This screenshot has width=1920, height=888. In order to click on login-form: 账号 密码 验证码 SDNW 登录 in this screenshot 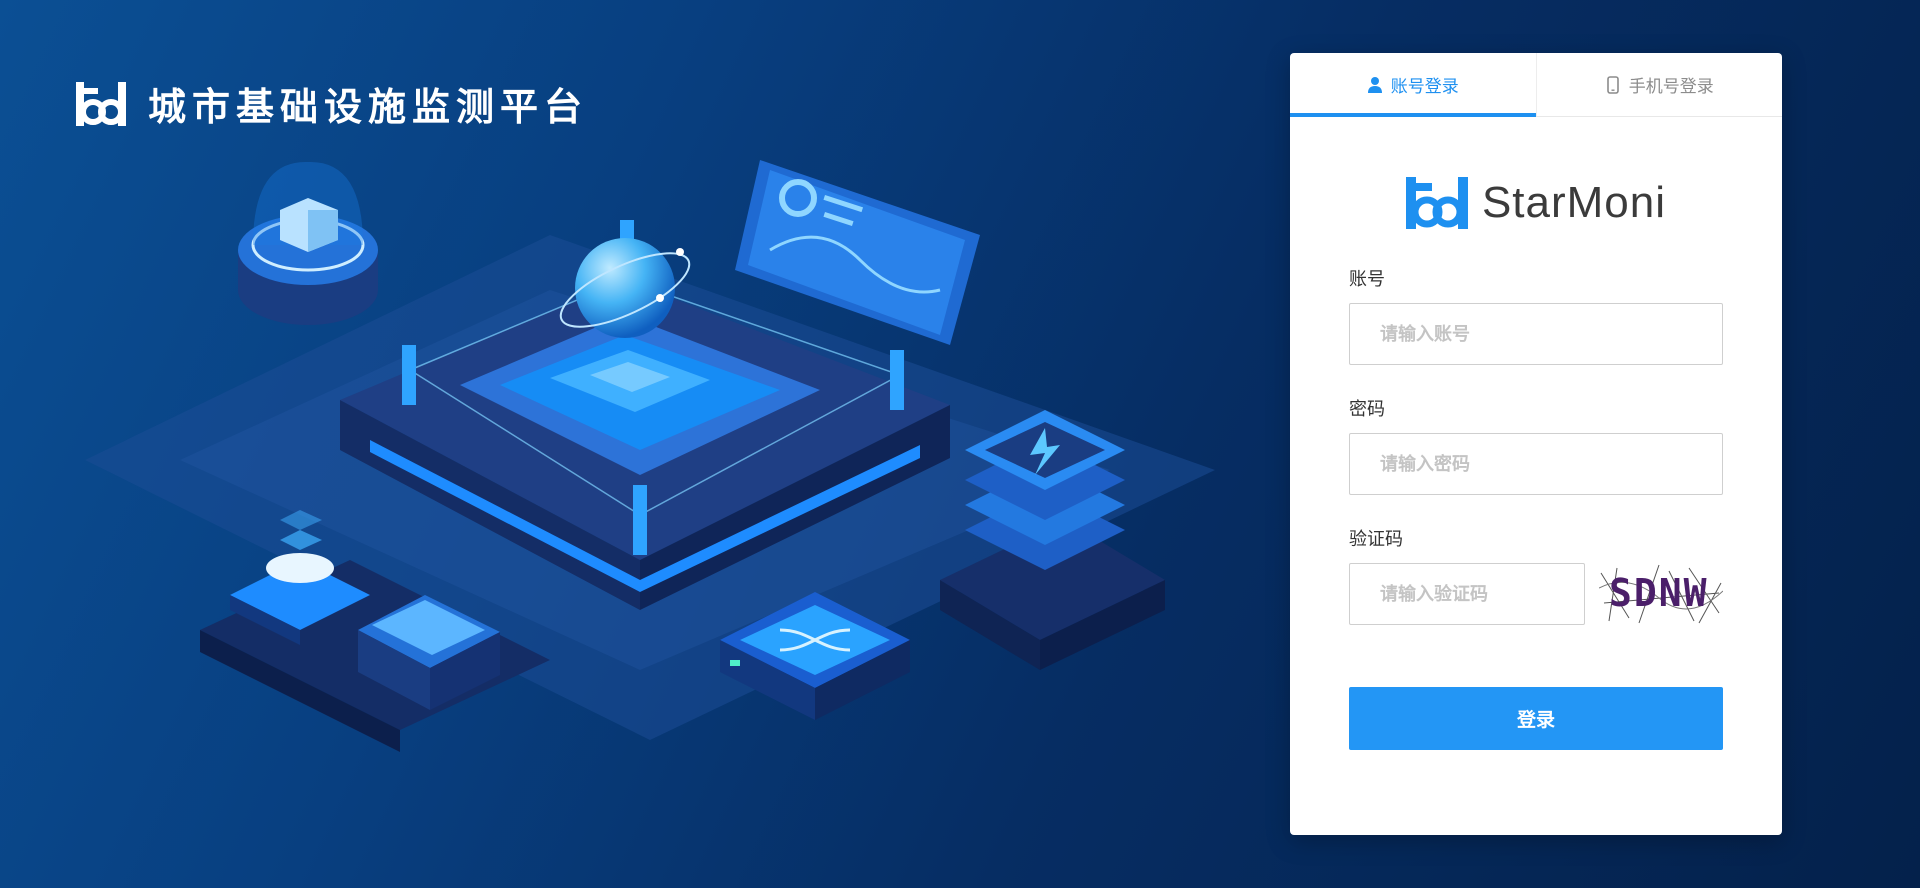, I will do `click(1536, 507)`.